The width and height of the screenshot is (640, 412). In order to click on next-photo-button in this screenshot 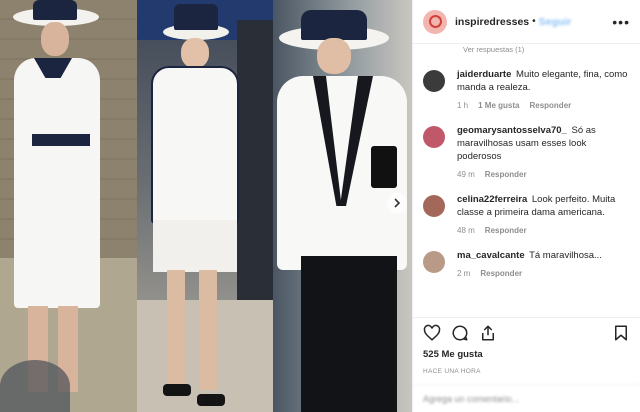, I will do `click(397, 203)`.